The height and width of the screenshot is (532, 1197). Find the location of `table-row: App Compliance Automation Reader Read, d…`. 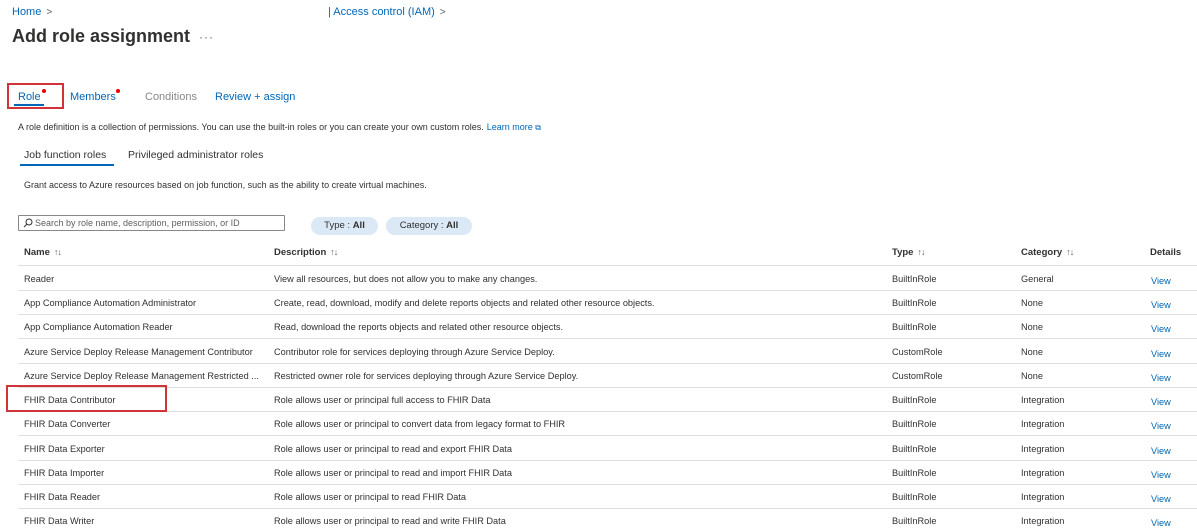

table-row: App Compliance Automation Reader Read, d… is located at coordinates (598, 326).